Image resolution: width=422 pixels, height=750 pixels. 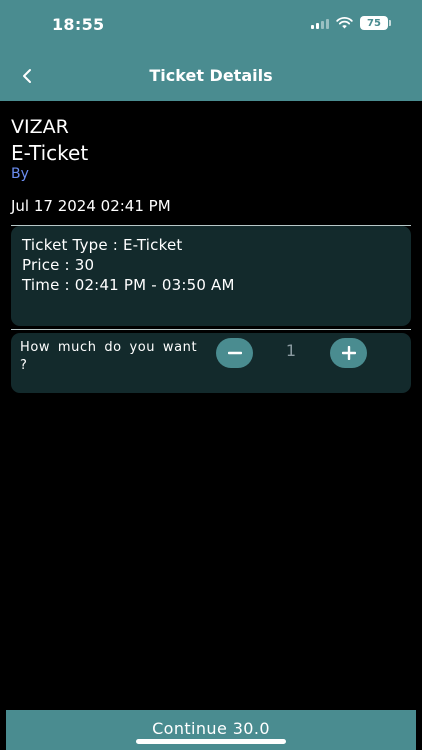 What do you see at coordinates (291, 350) in the screenshot?
I see `quantity-value: 1` at bounding box center [291, 350].